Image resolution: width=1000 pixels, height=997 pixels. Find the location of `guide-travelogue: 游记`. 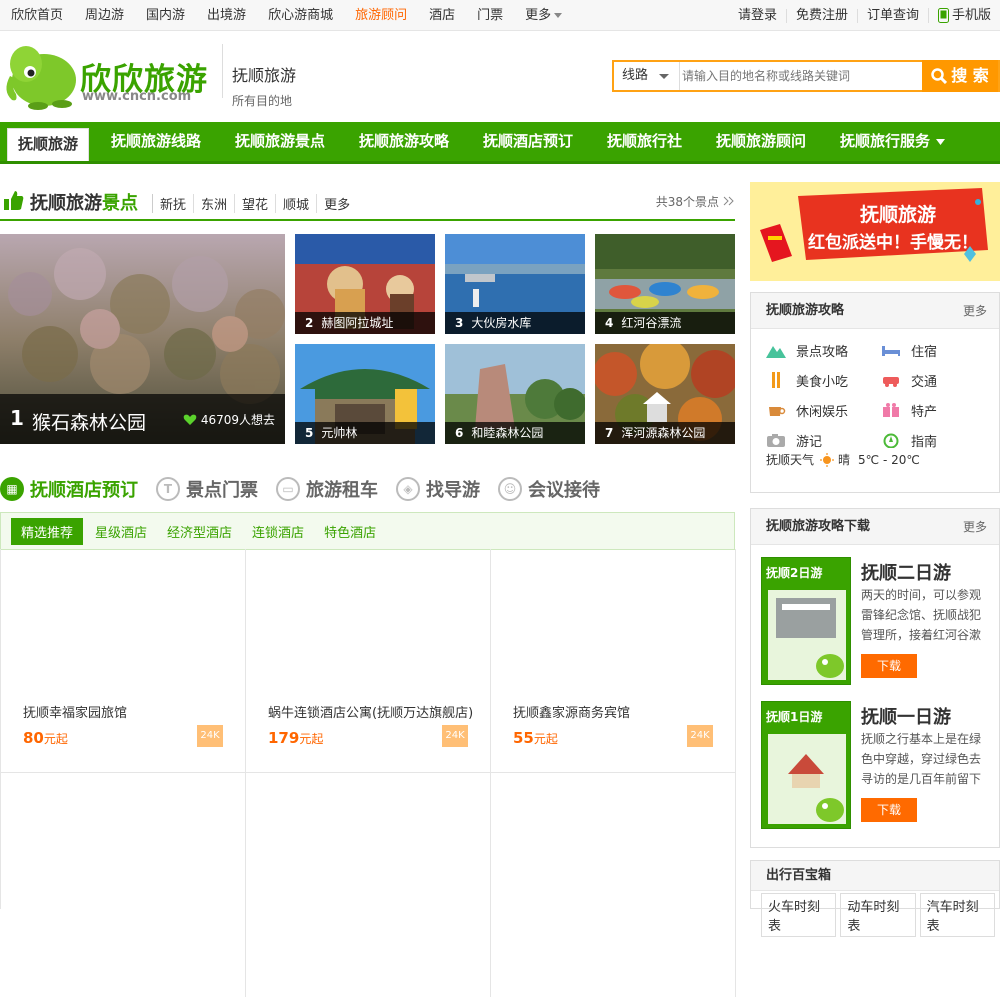

guide-travelogue: 游记 is located at coordinates (821, 440).